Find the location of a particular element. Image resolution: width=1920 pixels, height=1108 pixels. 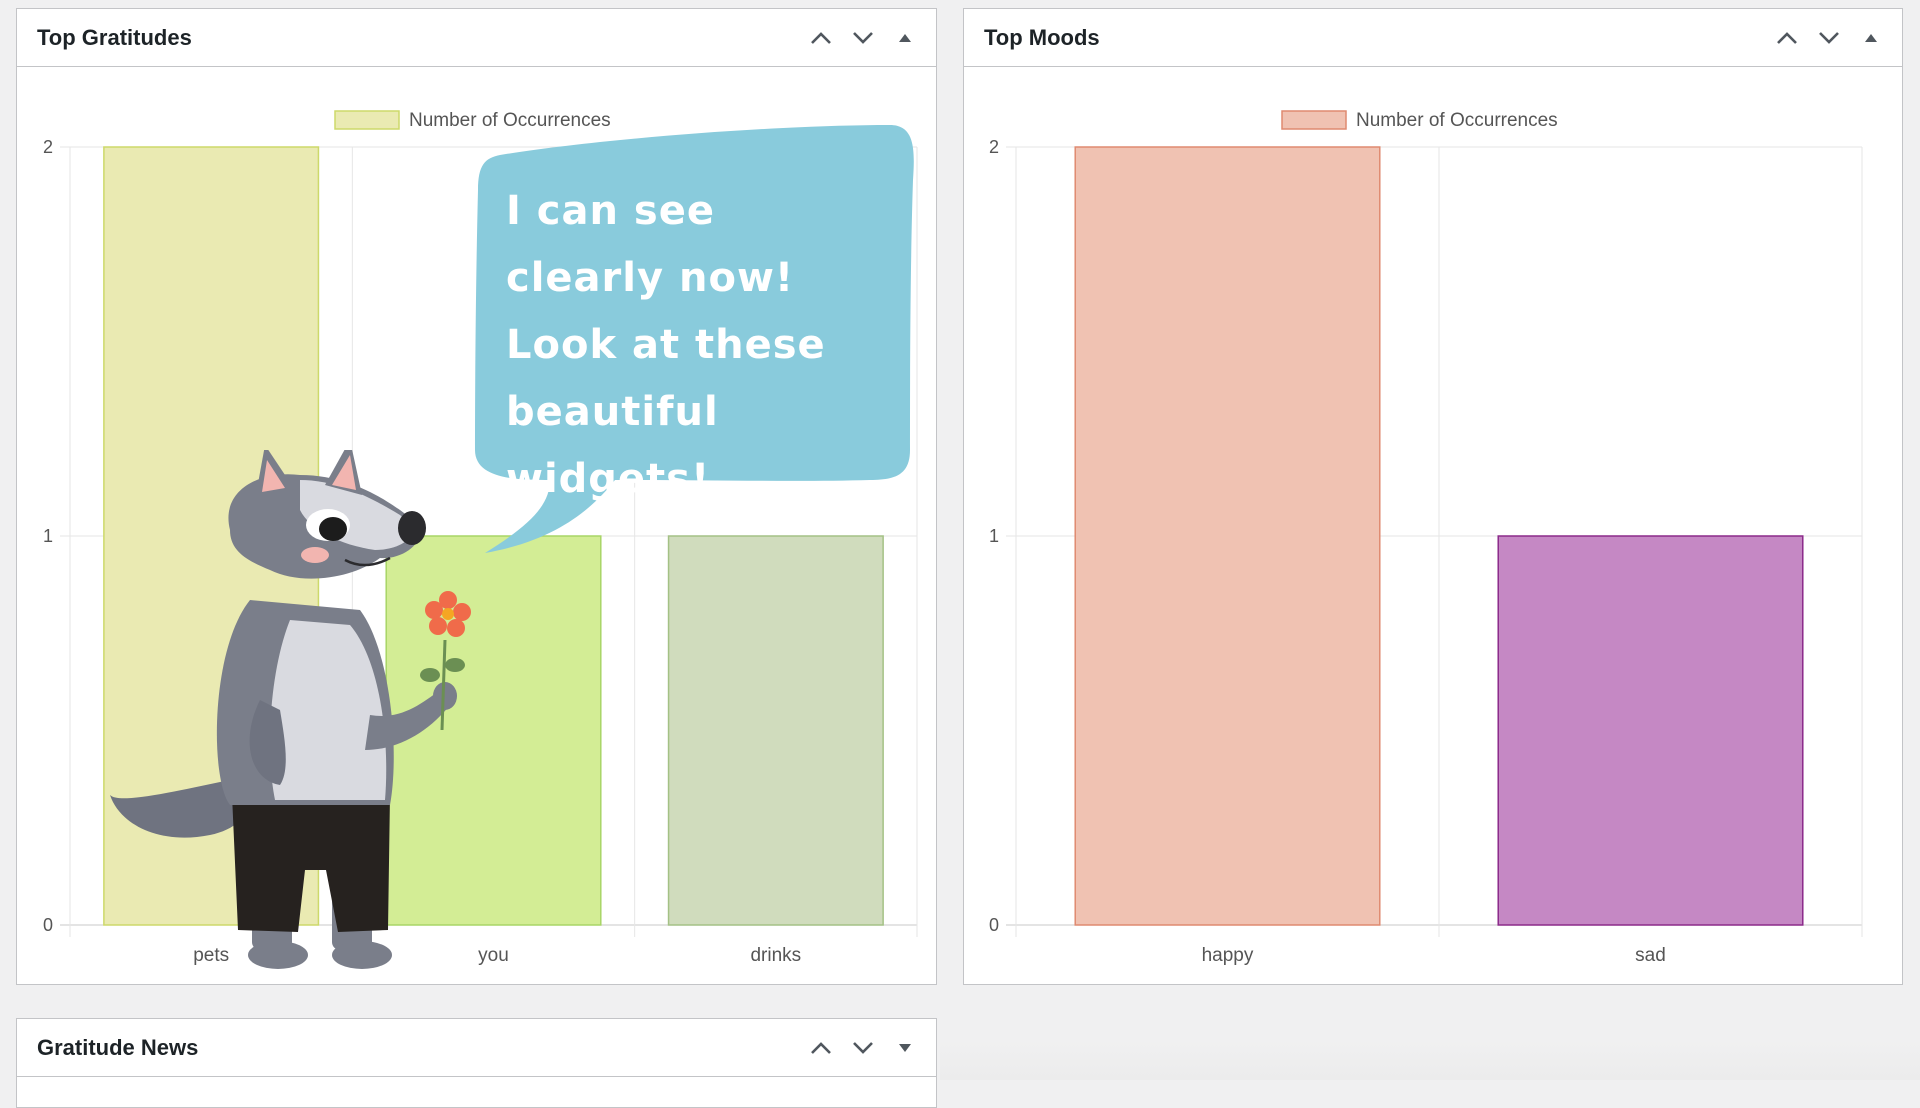

gratitudes-legend-swatch is located at coordinates (367, 120).